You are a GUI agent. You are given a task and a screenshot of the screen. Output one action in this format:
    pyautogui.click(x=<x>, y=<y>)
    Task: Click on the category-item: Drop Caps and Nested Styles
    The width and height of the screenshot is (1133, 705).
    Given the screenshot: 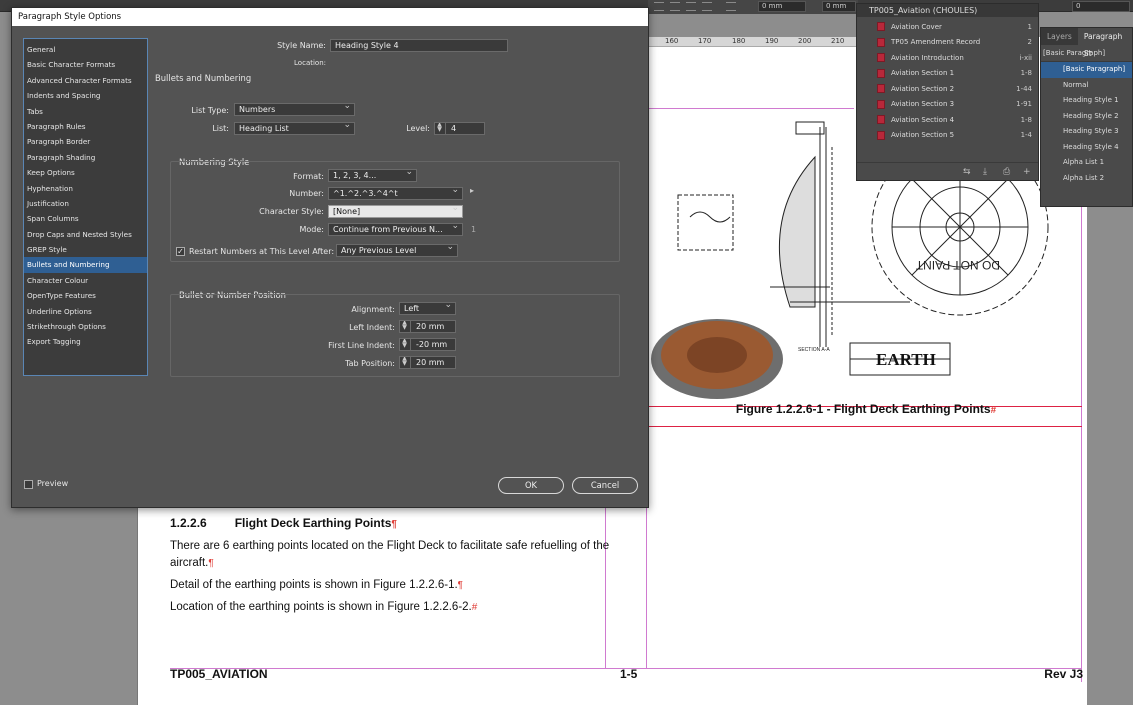 What is the action you would take?
    pyautogui.click(x=85, y=234)
    